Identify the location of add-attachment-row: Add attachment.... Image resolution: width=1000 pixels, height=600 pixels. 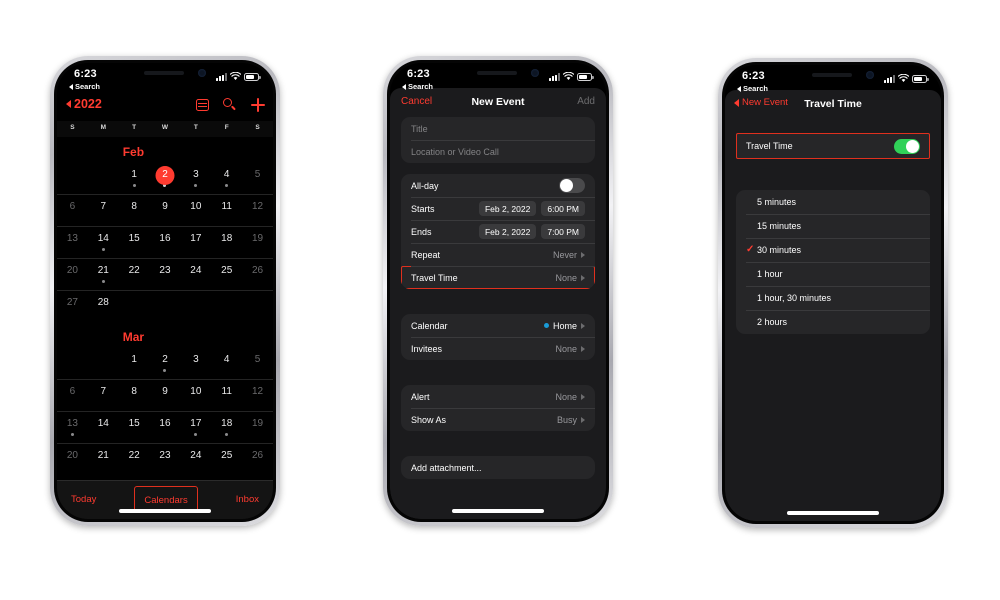
(498, 467).